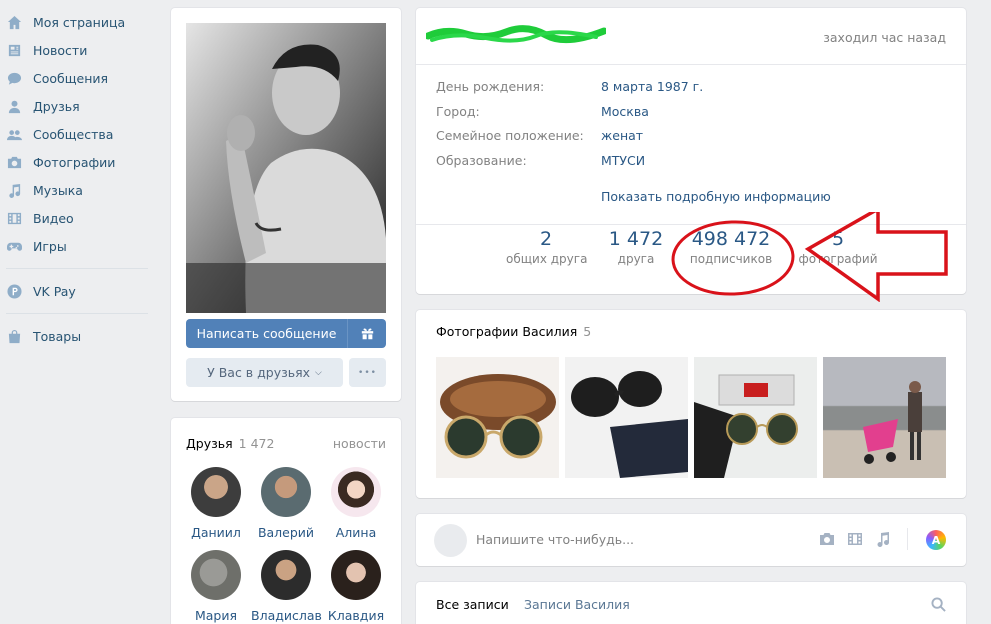  What do you see at coordinates (286, 532) in the screenshot?
I see `friend-name: Валерий` at bounding box center [286, 532].